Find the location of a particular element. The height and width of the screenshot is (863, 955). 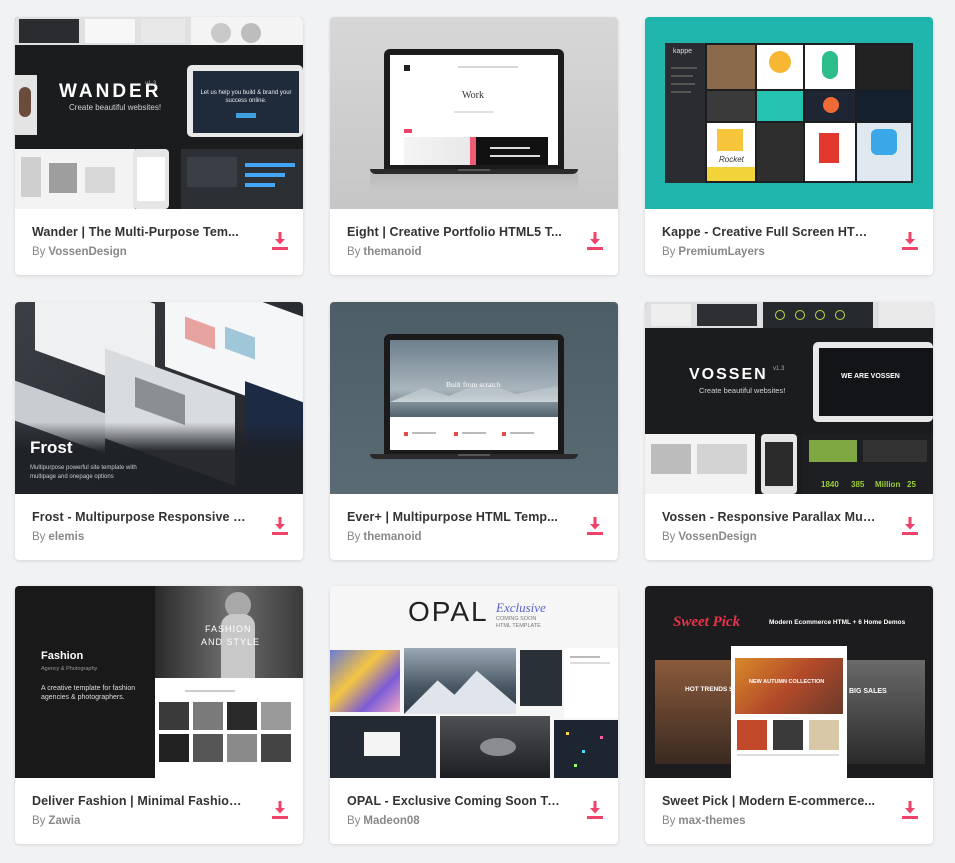

author-link: PremiumLayers is located at coordinates (721, 252).